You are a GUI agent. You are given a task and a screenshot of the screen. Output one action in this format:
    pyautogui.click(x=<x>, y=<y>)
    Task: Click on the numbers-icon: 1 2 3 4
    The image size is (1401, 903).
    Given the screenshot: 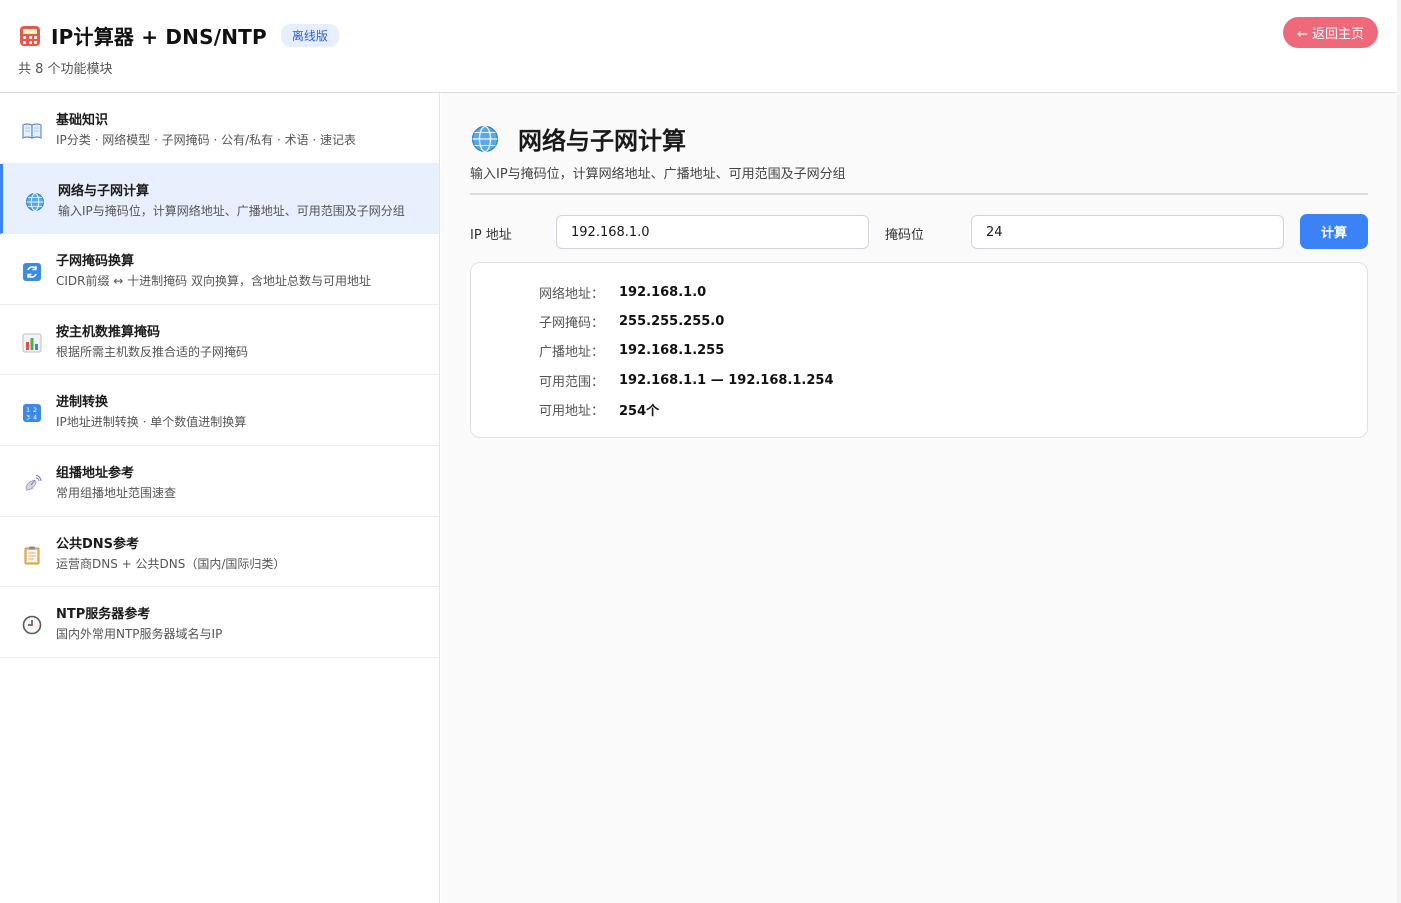 What is the action you would take?
    pyautogui.click(x=32, y=413)
    